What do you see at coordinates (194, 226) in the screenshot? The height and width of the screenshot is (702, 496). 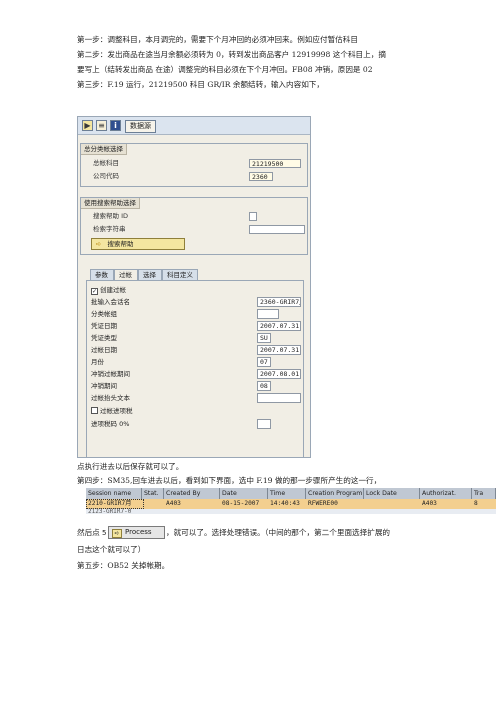 I see `search-help-group: 使用搜索帮助选择 搜索帮助 ID 检索字符串 ➪ 搜索帮助` at bounding box center [194, 226].